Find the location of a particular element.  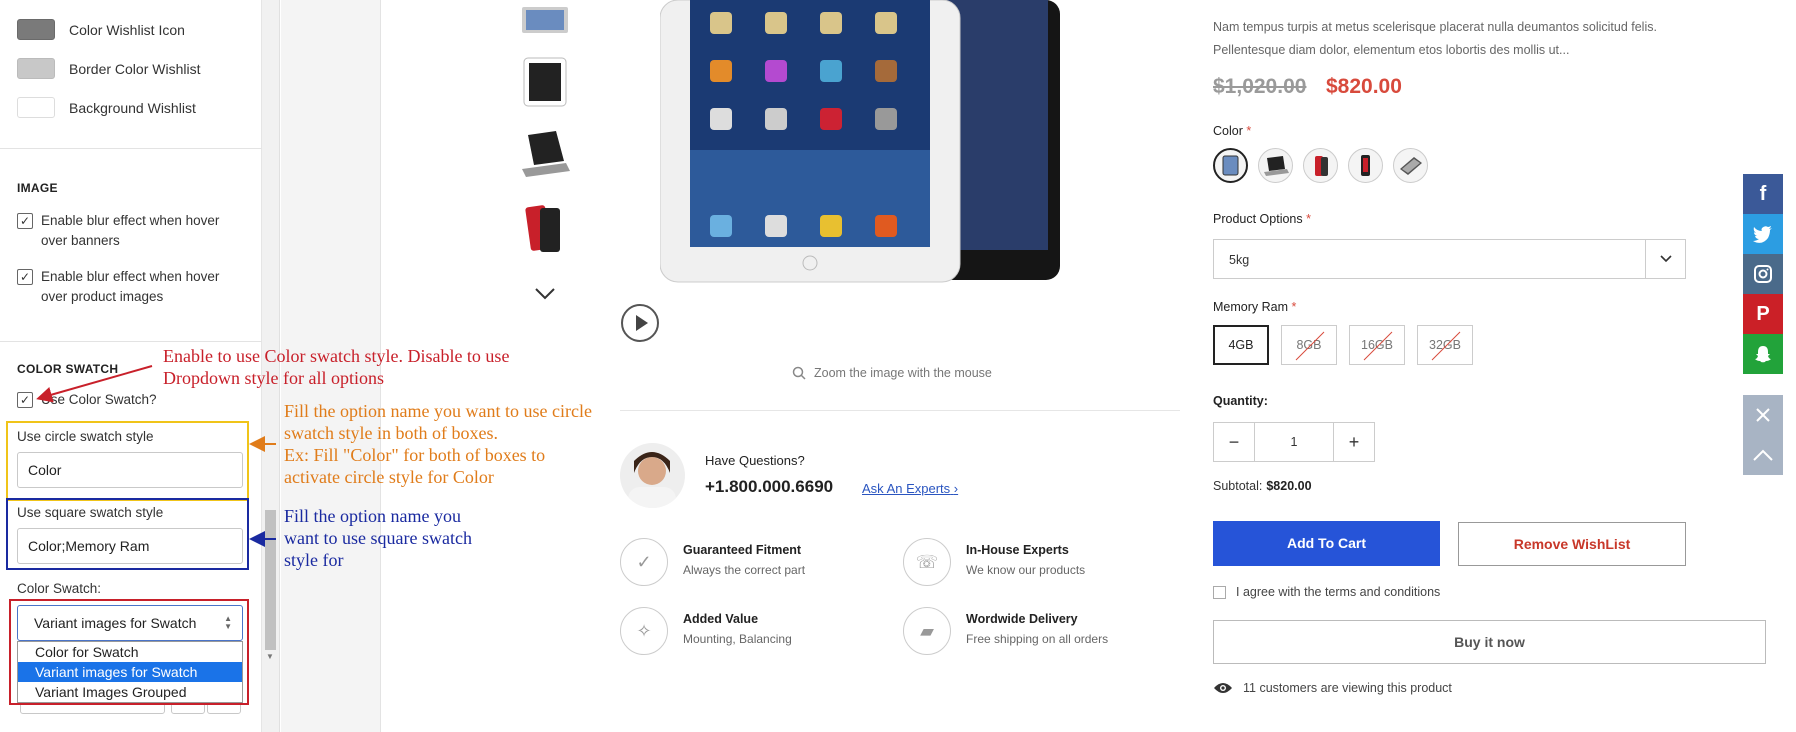

color-swatch-black is located at coordinates (1365, 165).